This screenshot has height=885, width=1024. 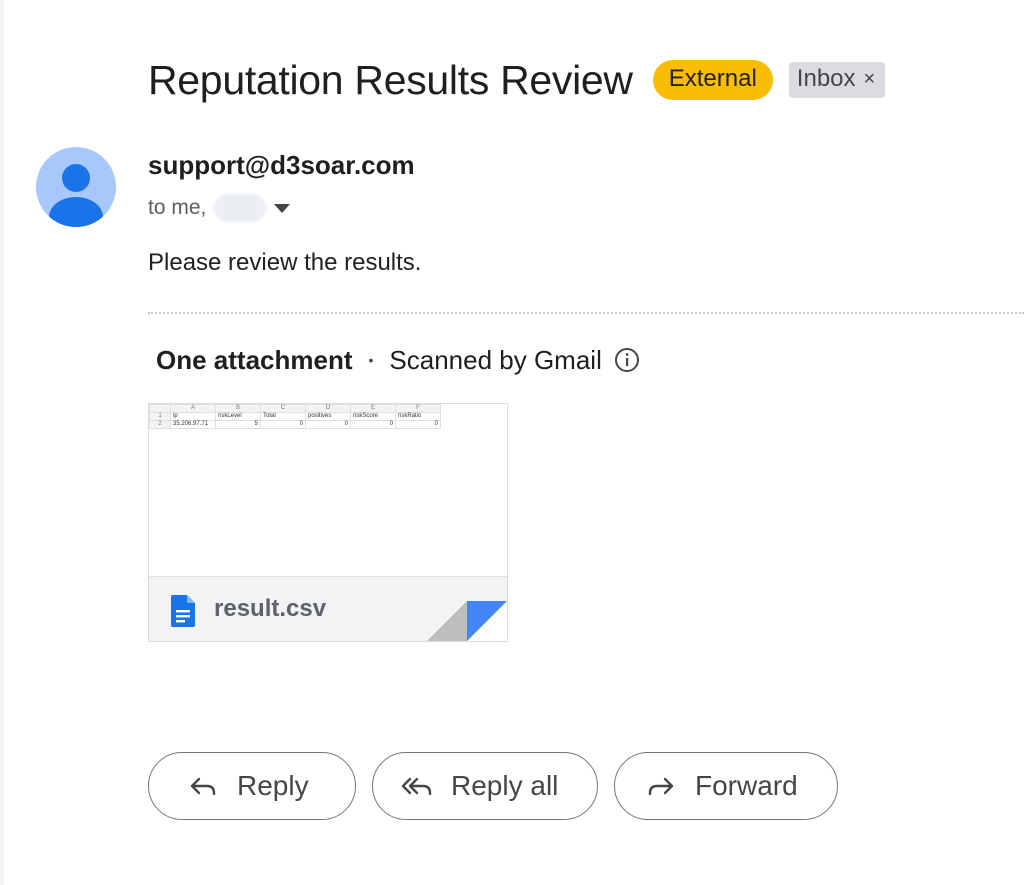 I want to click on reply-icon, so click(x=203, y=786).